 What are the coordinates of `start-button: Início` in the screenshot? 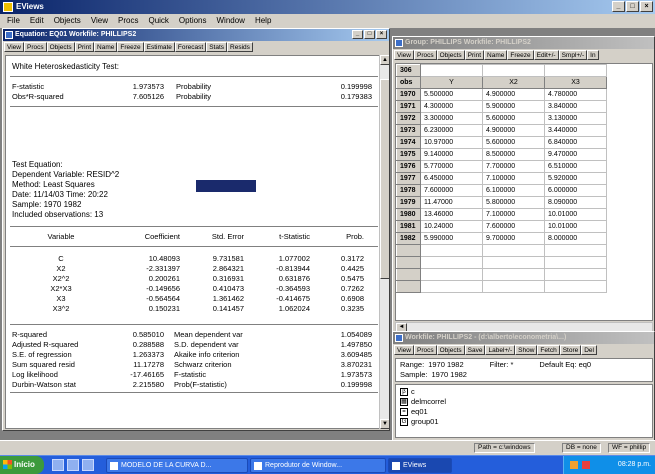 It's located at (22, 465).